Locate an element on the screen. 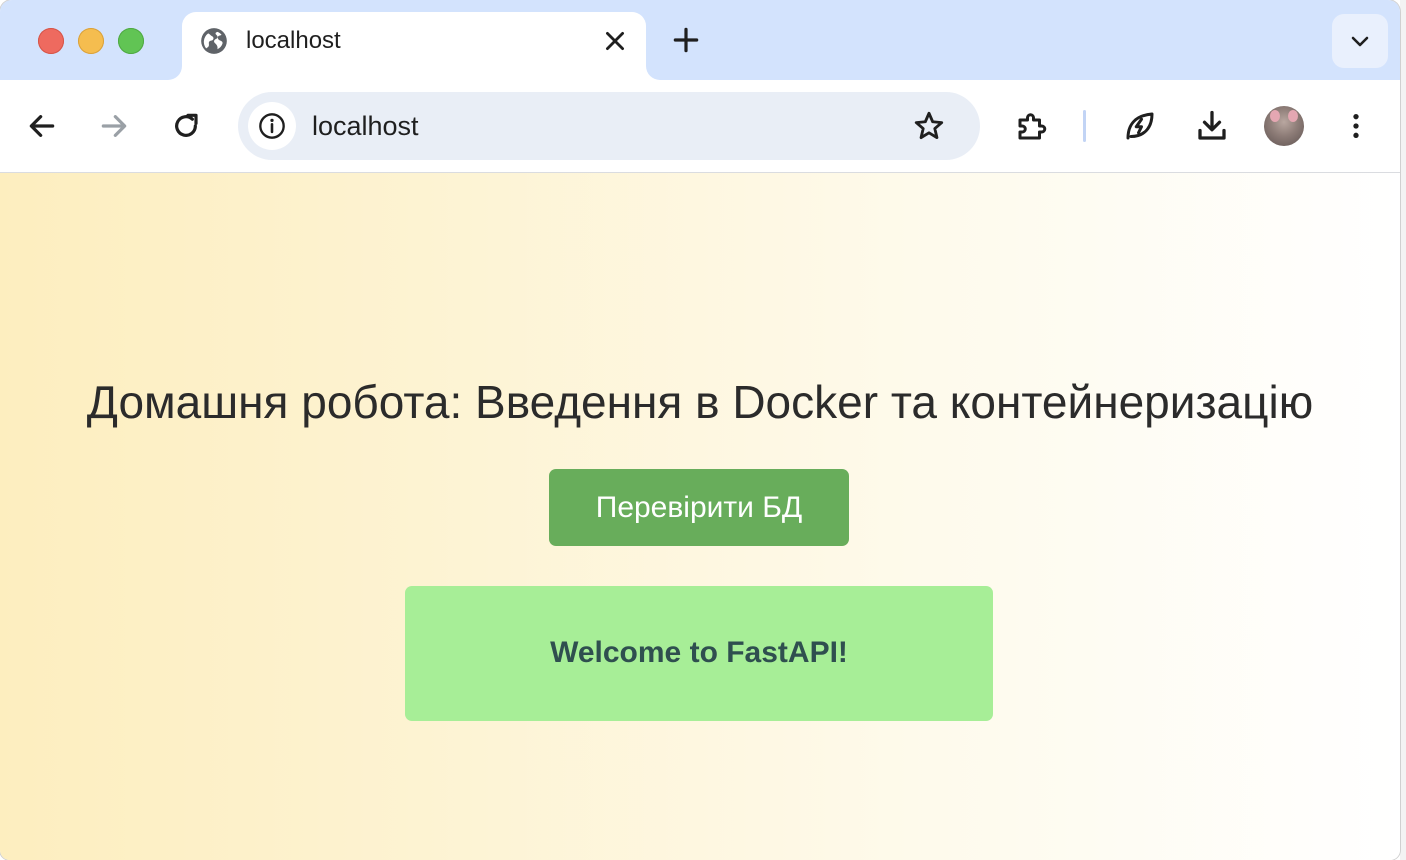  download-icon is located at coordinates (1212, 126).